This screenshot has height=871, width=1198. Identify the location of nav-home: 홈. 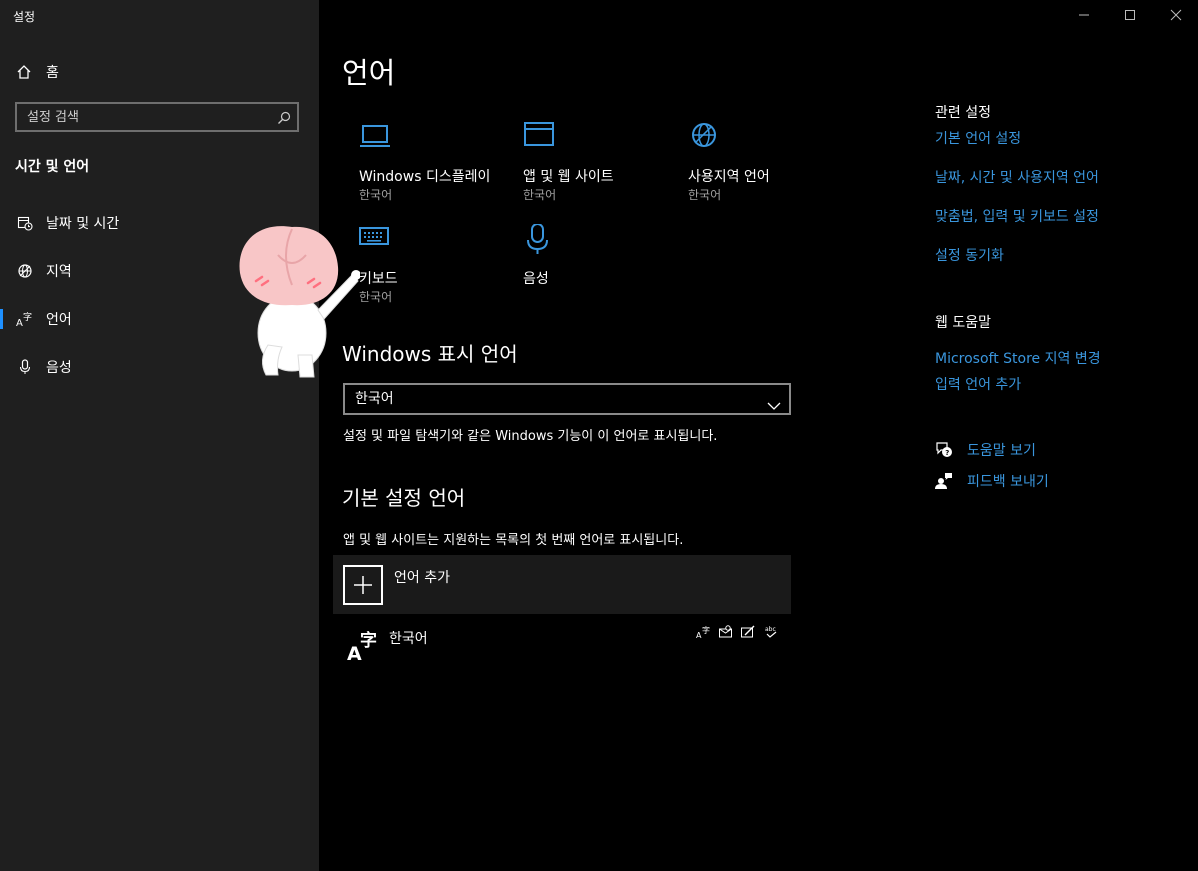
(37, 72).